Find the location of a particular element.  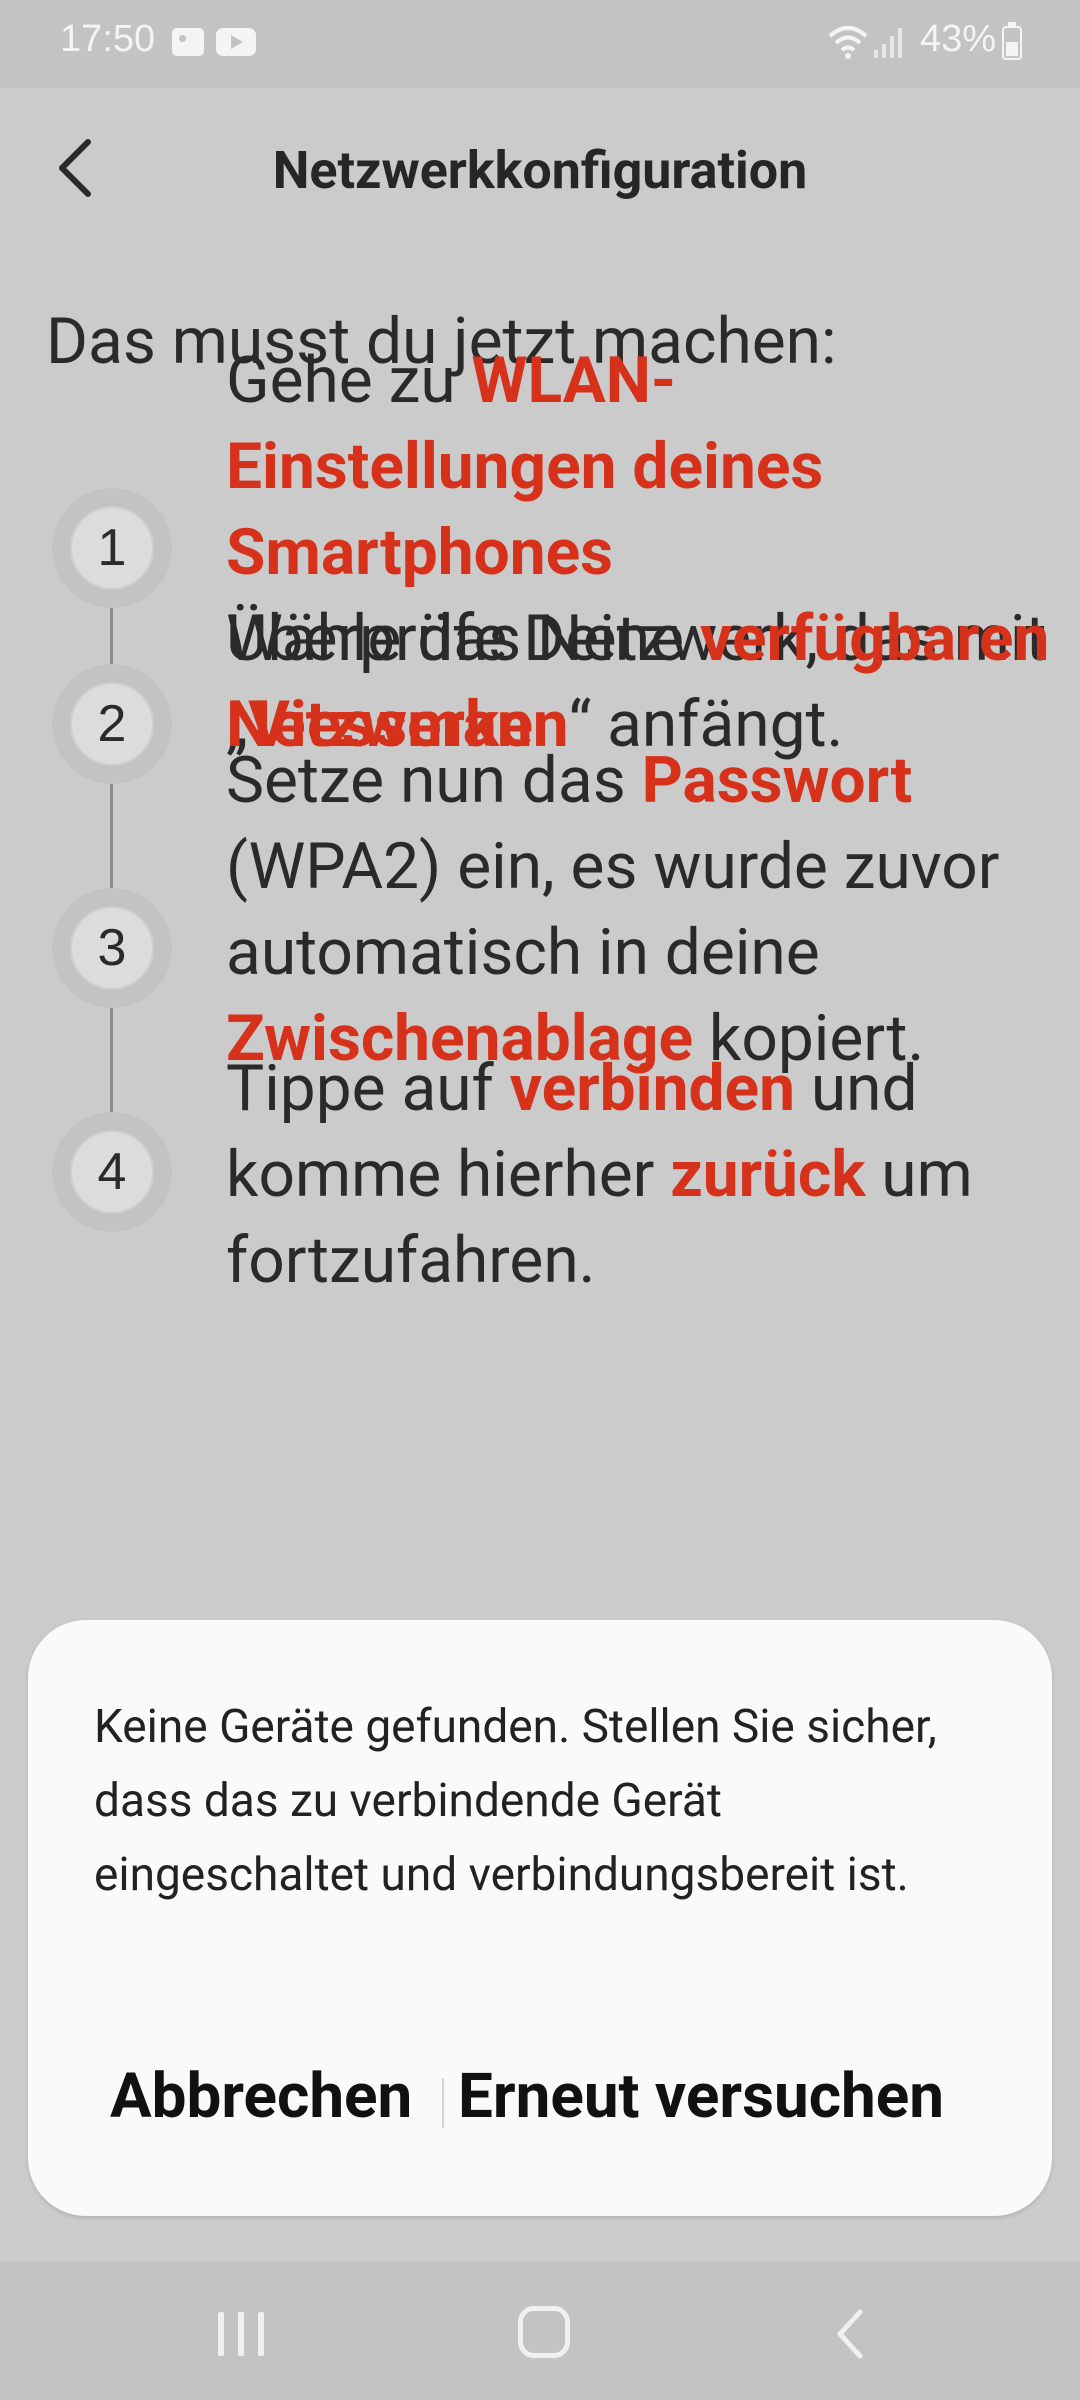

step-3-marker: 3 is located at coordinates (112, 948).